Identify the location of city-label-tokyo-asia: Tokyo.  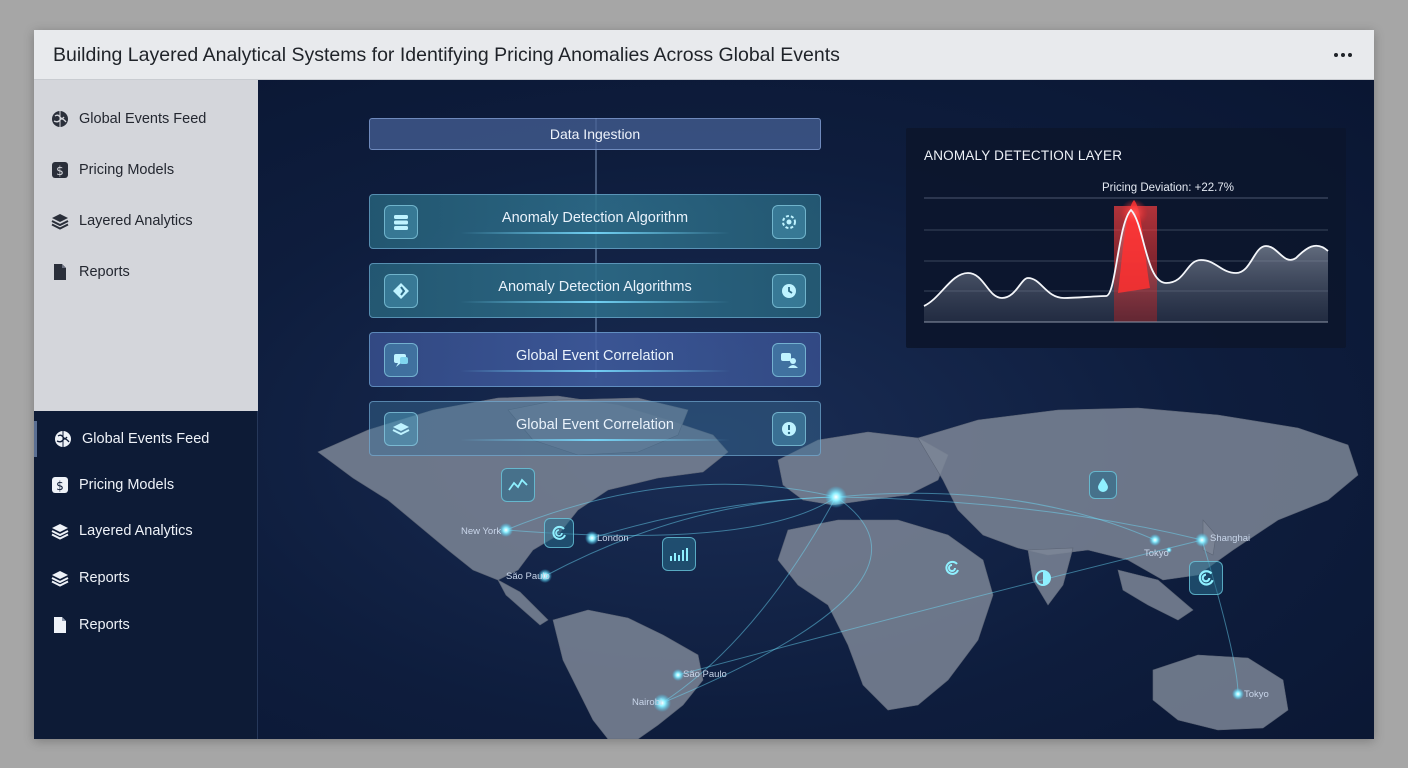
(1156, 553).